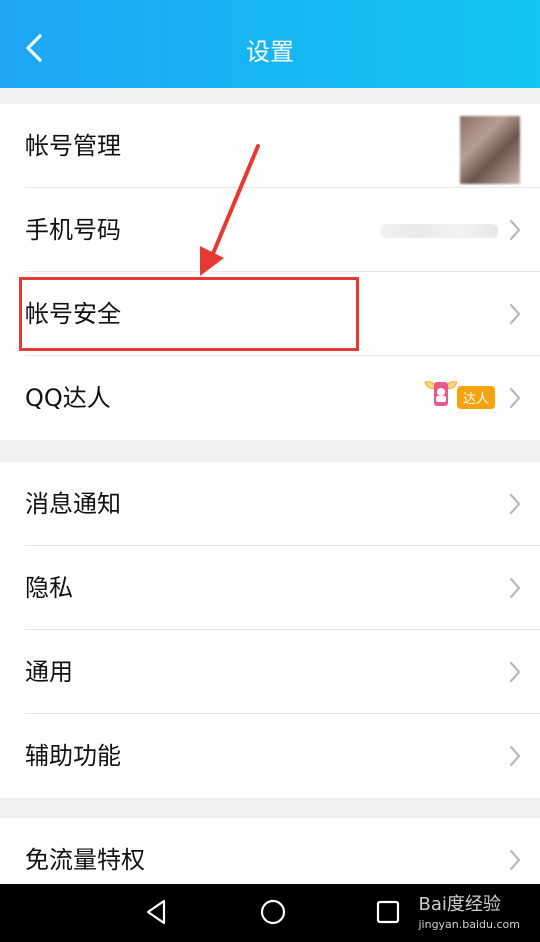 The height and width of the screenshot is (942, 540). I want to click on settings-item-notifications: 消息通知, so click(270, 504).